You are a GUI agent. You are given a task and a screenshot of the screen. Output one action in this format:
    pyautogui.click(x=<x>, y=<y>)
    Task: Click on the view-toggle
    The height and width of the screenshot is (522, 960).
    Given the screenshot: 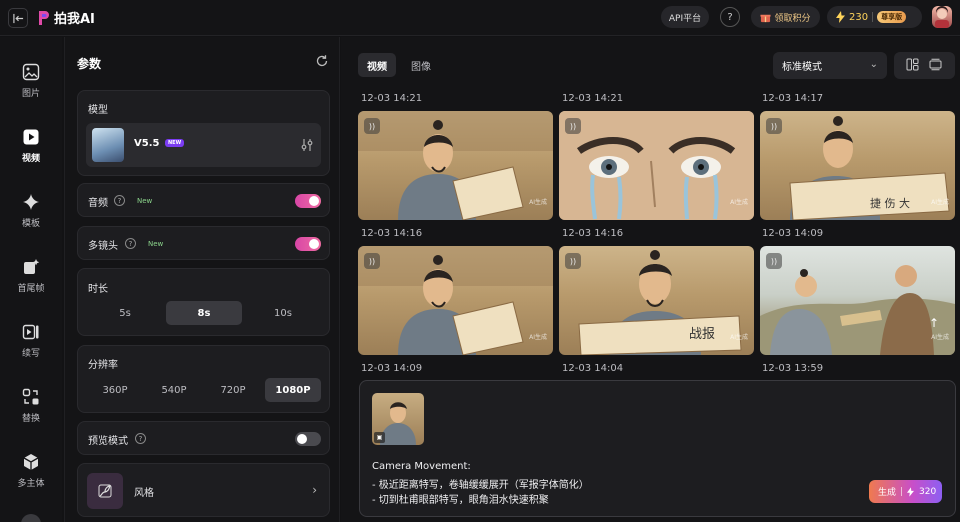 What is the action you would take?
    pyautogui.click(x=924, y=65)
    